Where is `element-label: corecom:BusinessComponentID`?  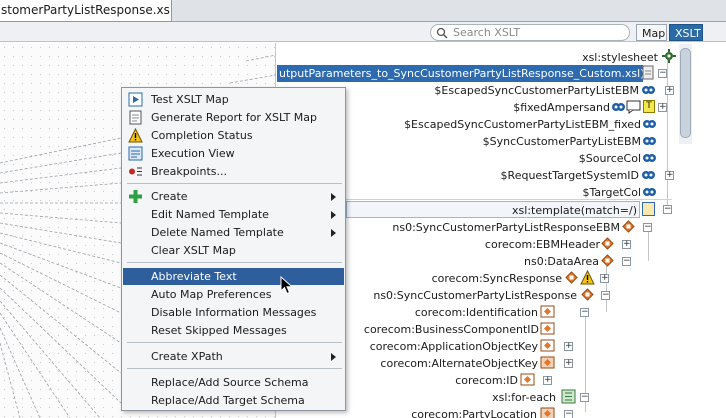 element-label: corecom:BusinessComponentID is located at coordinates (451, 329).